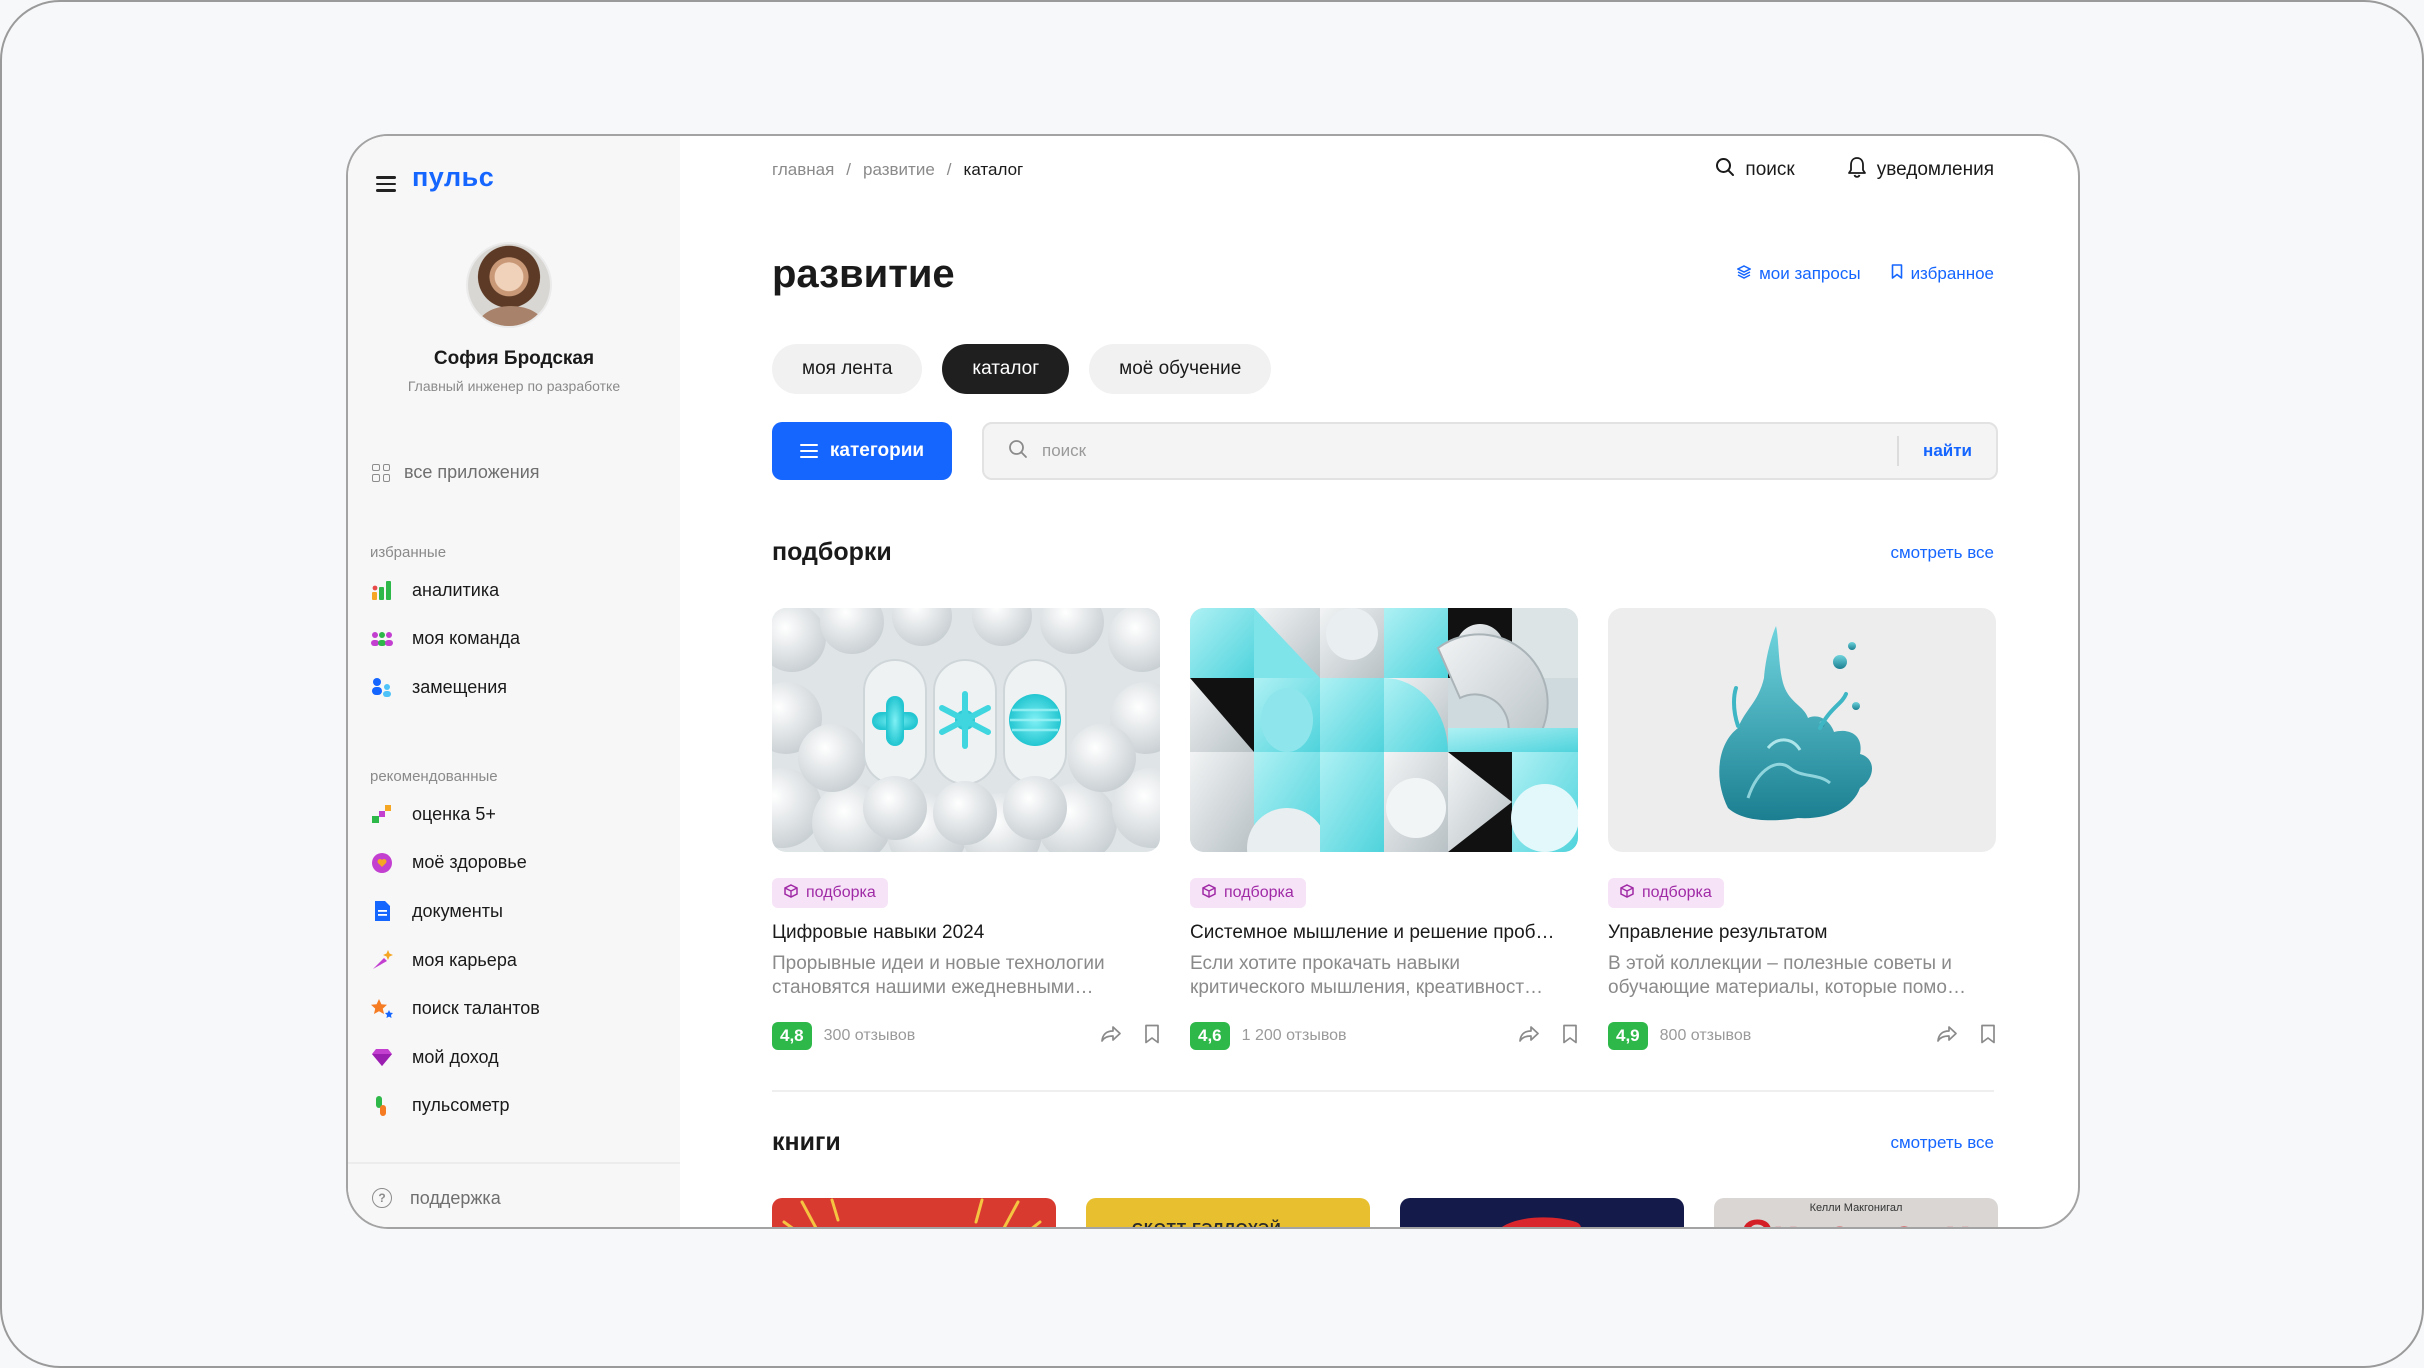  I want to click on support-link: ? поддержка, so click(514, 1194).